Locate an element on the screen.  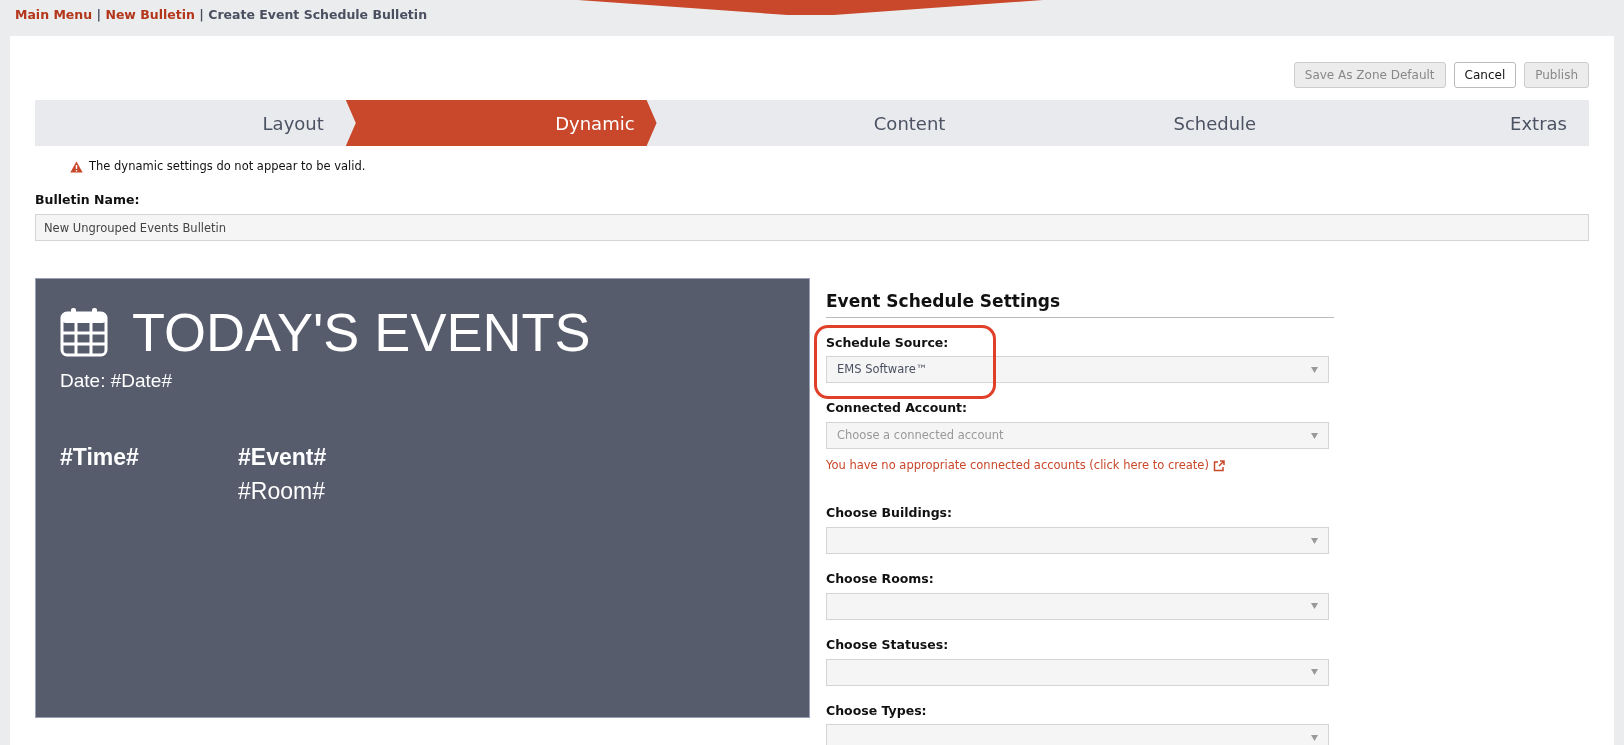
wizard-step-tab: Schedule is located at coordinates (1123, 123).